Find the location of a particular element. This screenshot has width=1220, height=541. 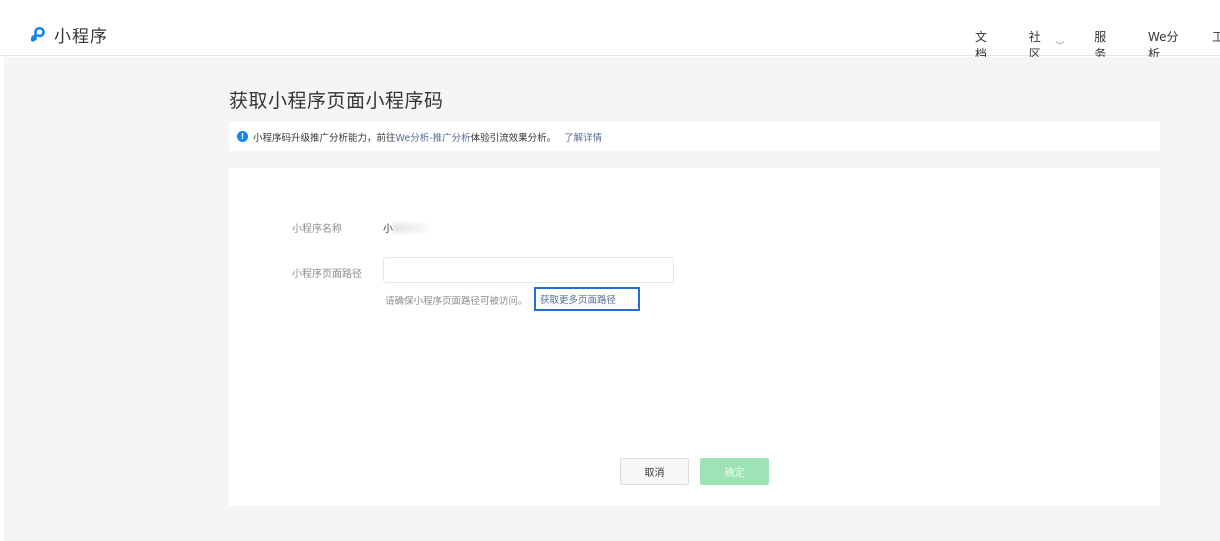

mini-program-name-value: 小 is located at coordinates (408, 227).